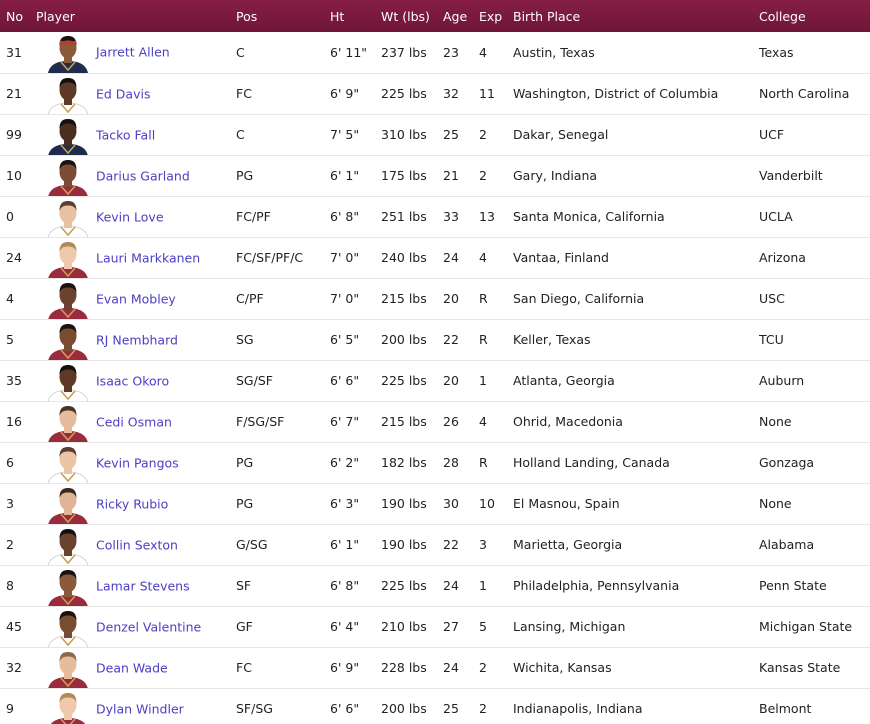  I want to click on jersey-number: 45, so click(14, 626).